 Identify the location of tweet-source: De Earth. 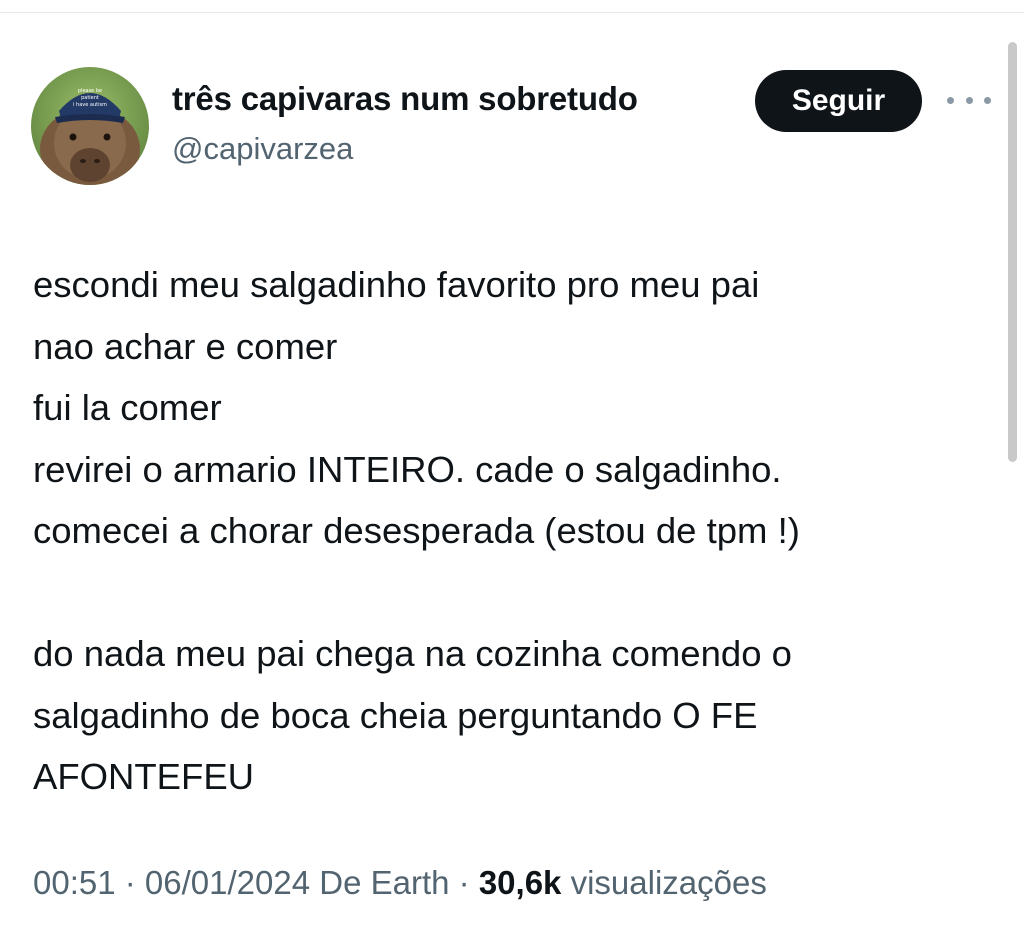
(384, 882).